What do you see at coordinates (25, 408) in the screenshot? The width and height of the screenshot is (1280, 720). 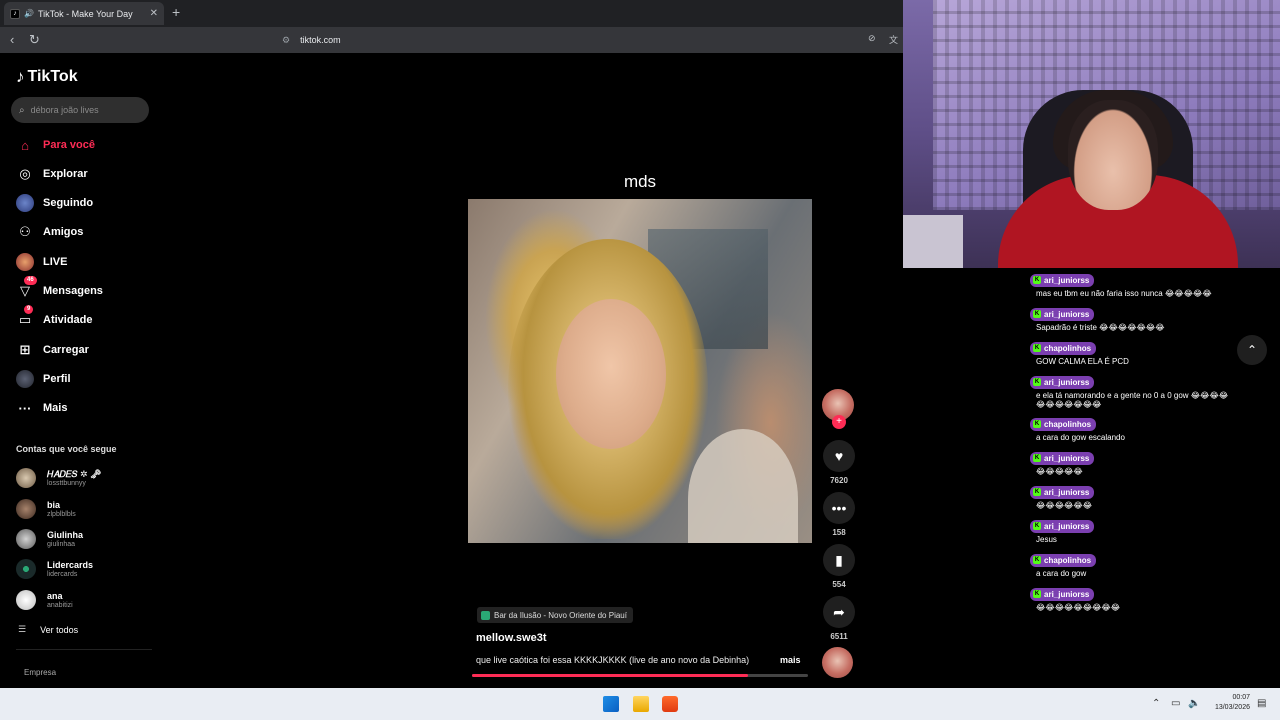 I see `more-icon: ···` at bounding box center [25, 408].